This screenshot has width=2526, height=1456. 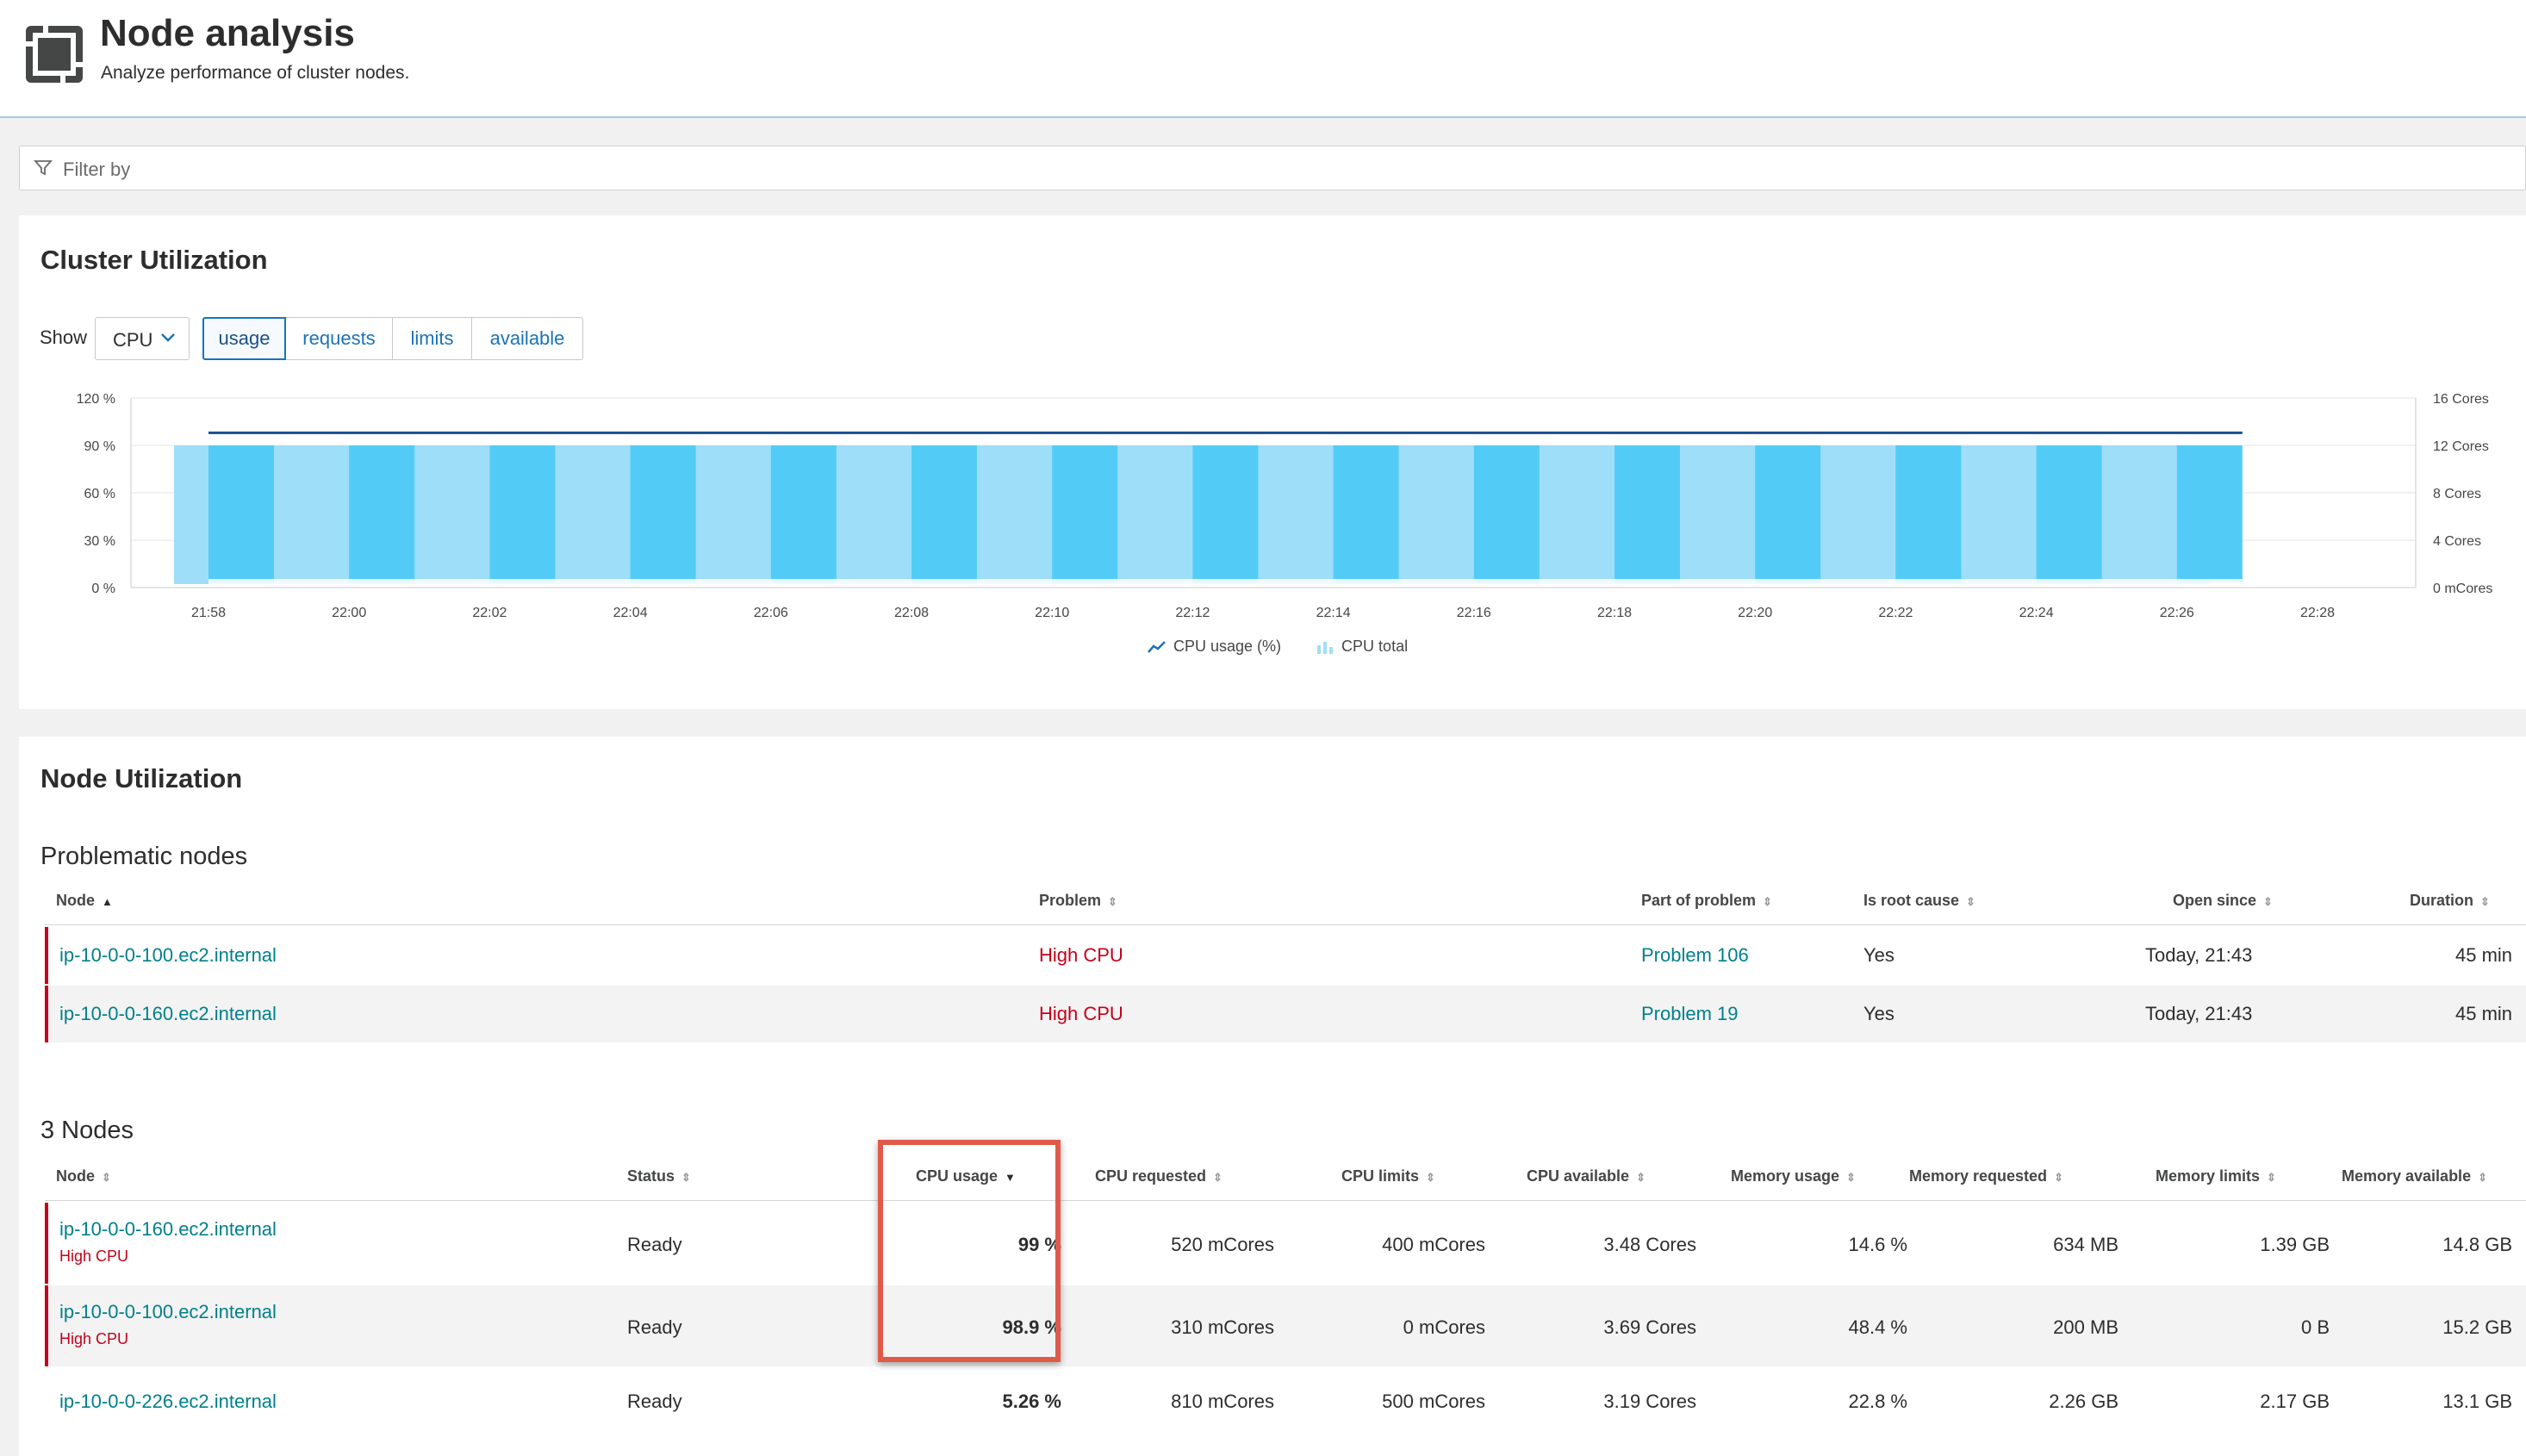 I want to click on y-tick-label-right: 16 Cores, so click(x=2461, y=400).